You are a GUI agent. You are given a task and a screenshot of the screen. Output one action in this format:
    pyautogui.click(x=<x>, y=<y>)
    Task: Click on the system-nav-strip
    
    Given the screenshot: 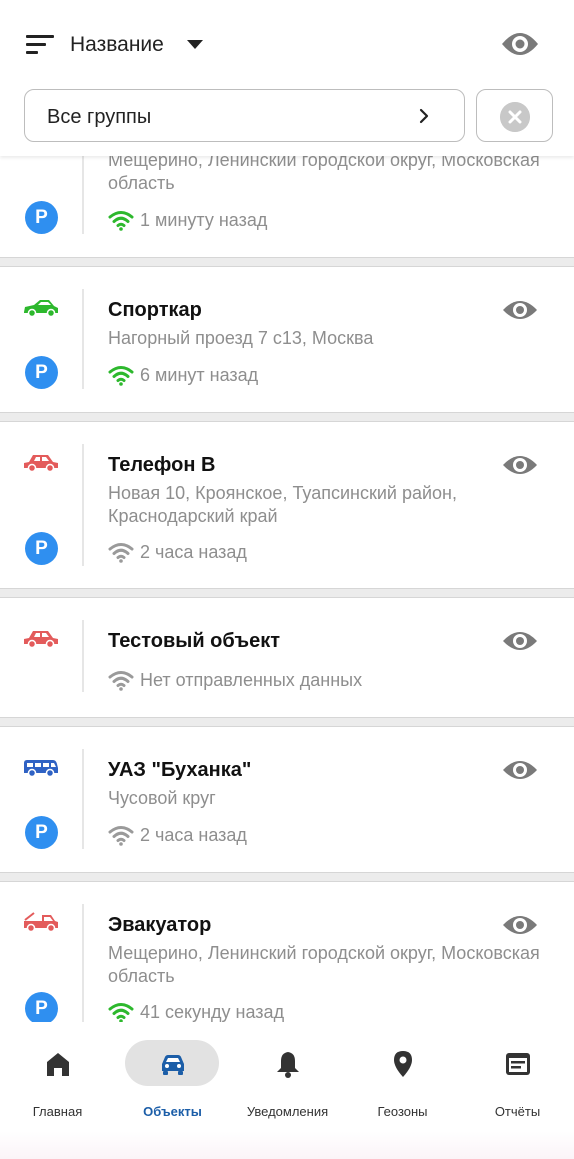 What is the action you would take?
    pyautogui.click(x=287, y=1145)
    